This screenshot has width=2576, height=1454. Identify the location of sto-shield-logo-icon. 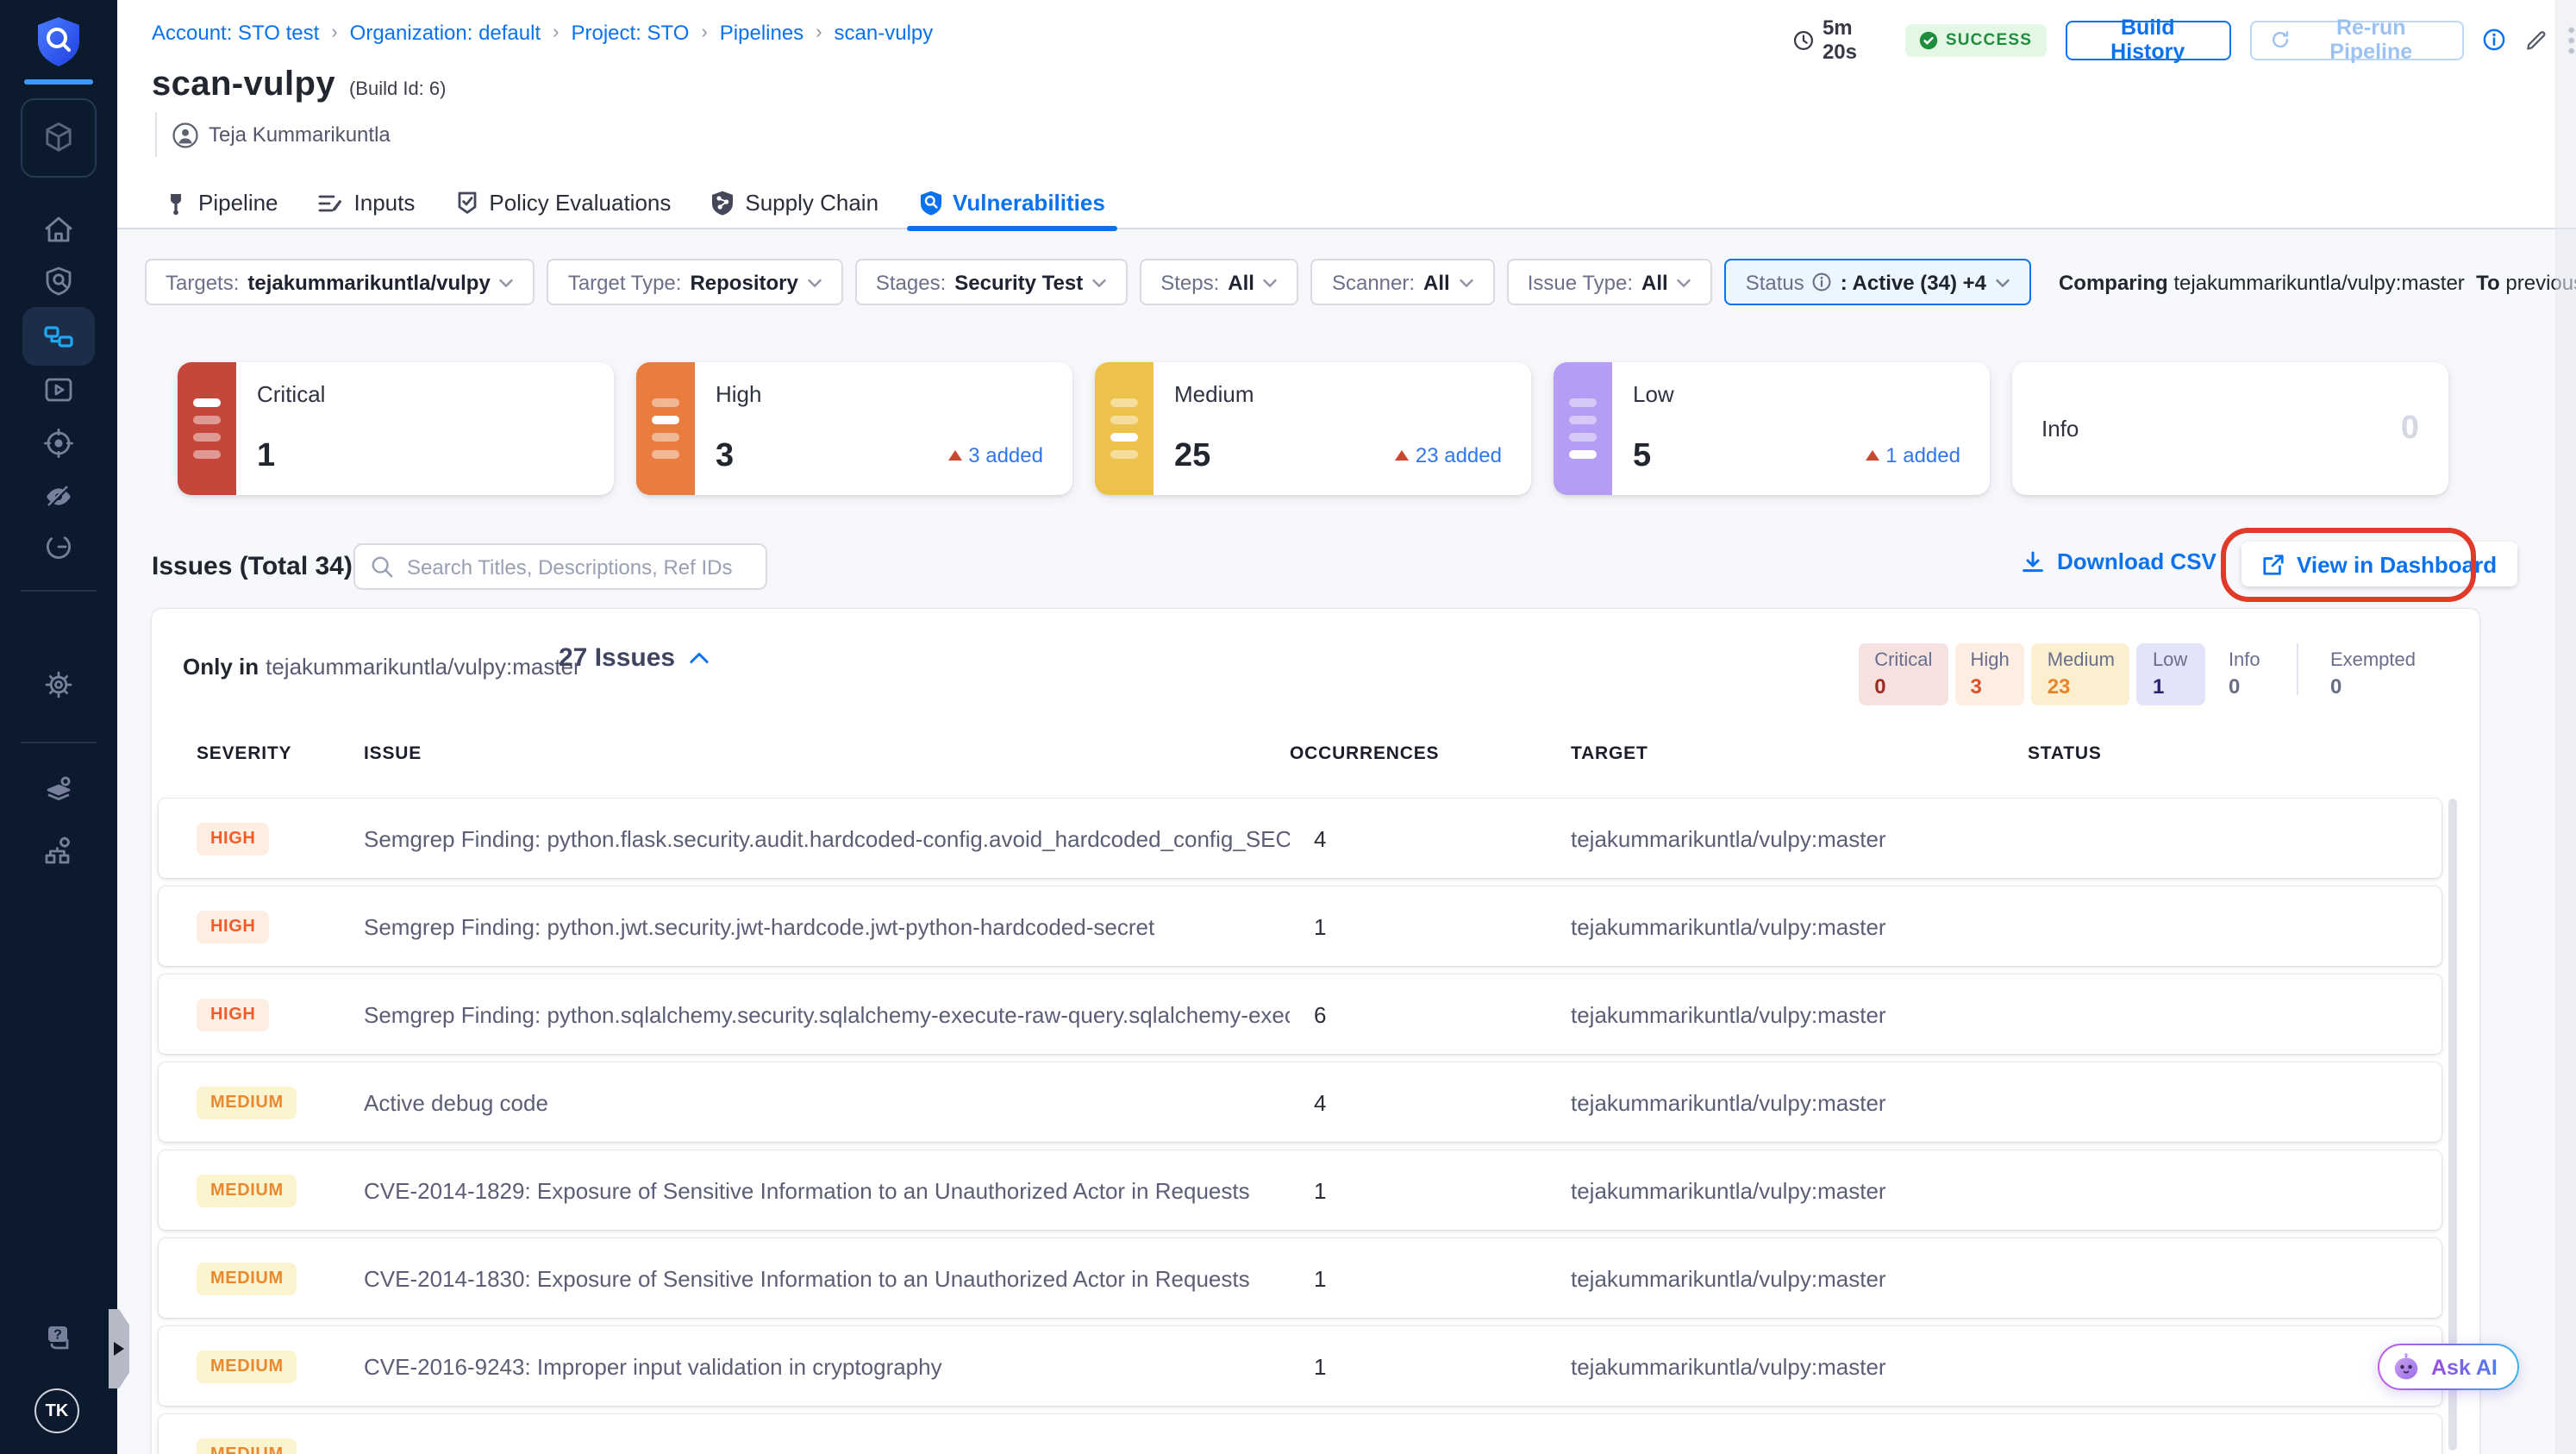
(59, 43).